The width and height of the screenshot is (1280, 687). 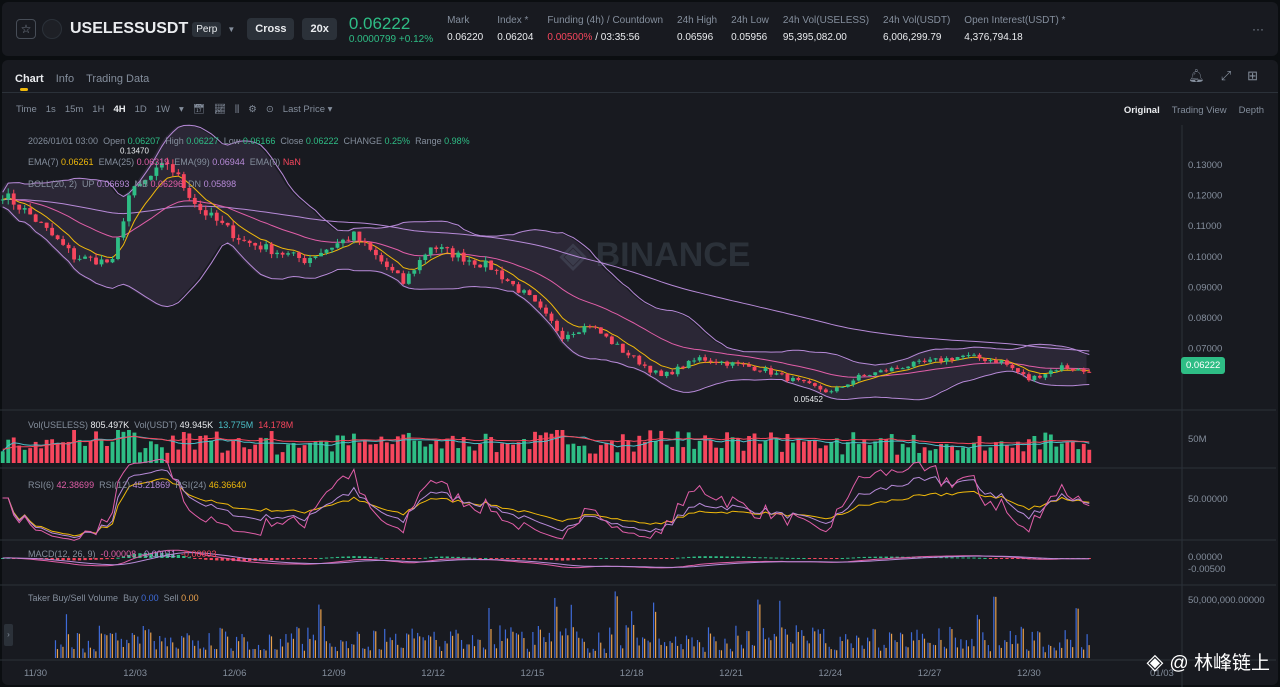 I want to click on rsi12-value: 45.21869, so click(x=151, y=485).